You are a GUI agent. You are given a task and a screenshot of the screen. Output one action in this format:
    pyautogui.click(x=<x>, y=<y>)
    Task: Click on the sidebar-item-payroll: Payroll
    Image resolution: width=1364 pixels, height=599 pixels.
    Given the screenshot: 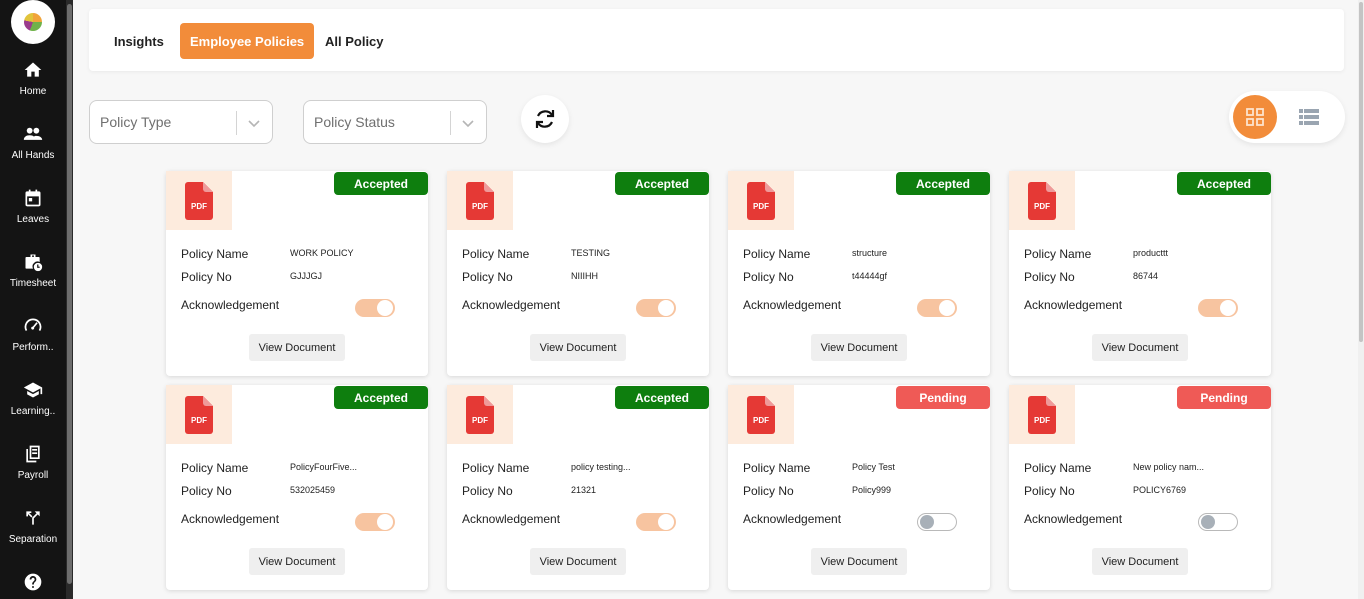 What is the action you would take?
    pyautogui.click(x=33, y=472)
    